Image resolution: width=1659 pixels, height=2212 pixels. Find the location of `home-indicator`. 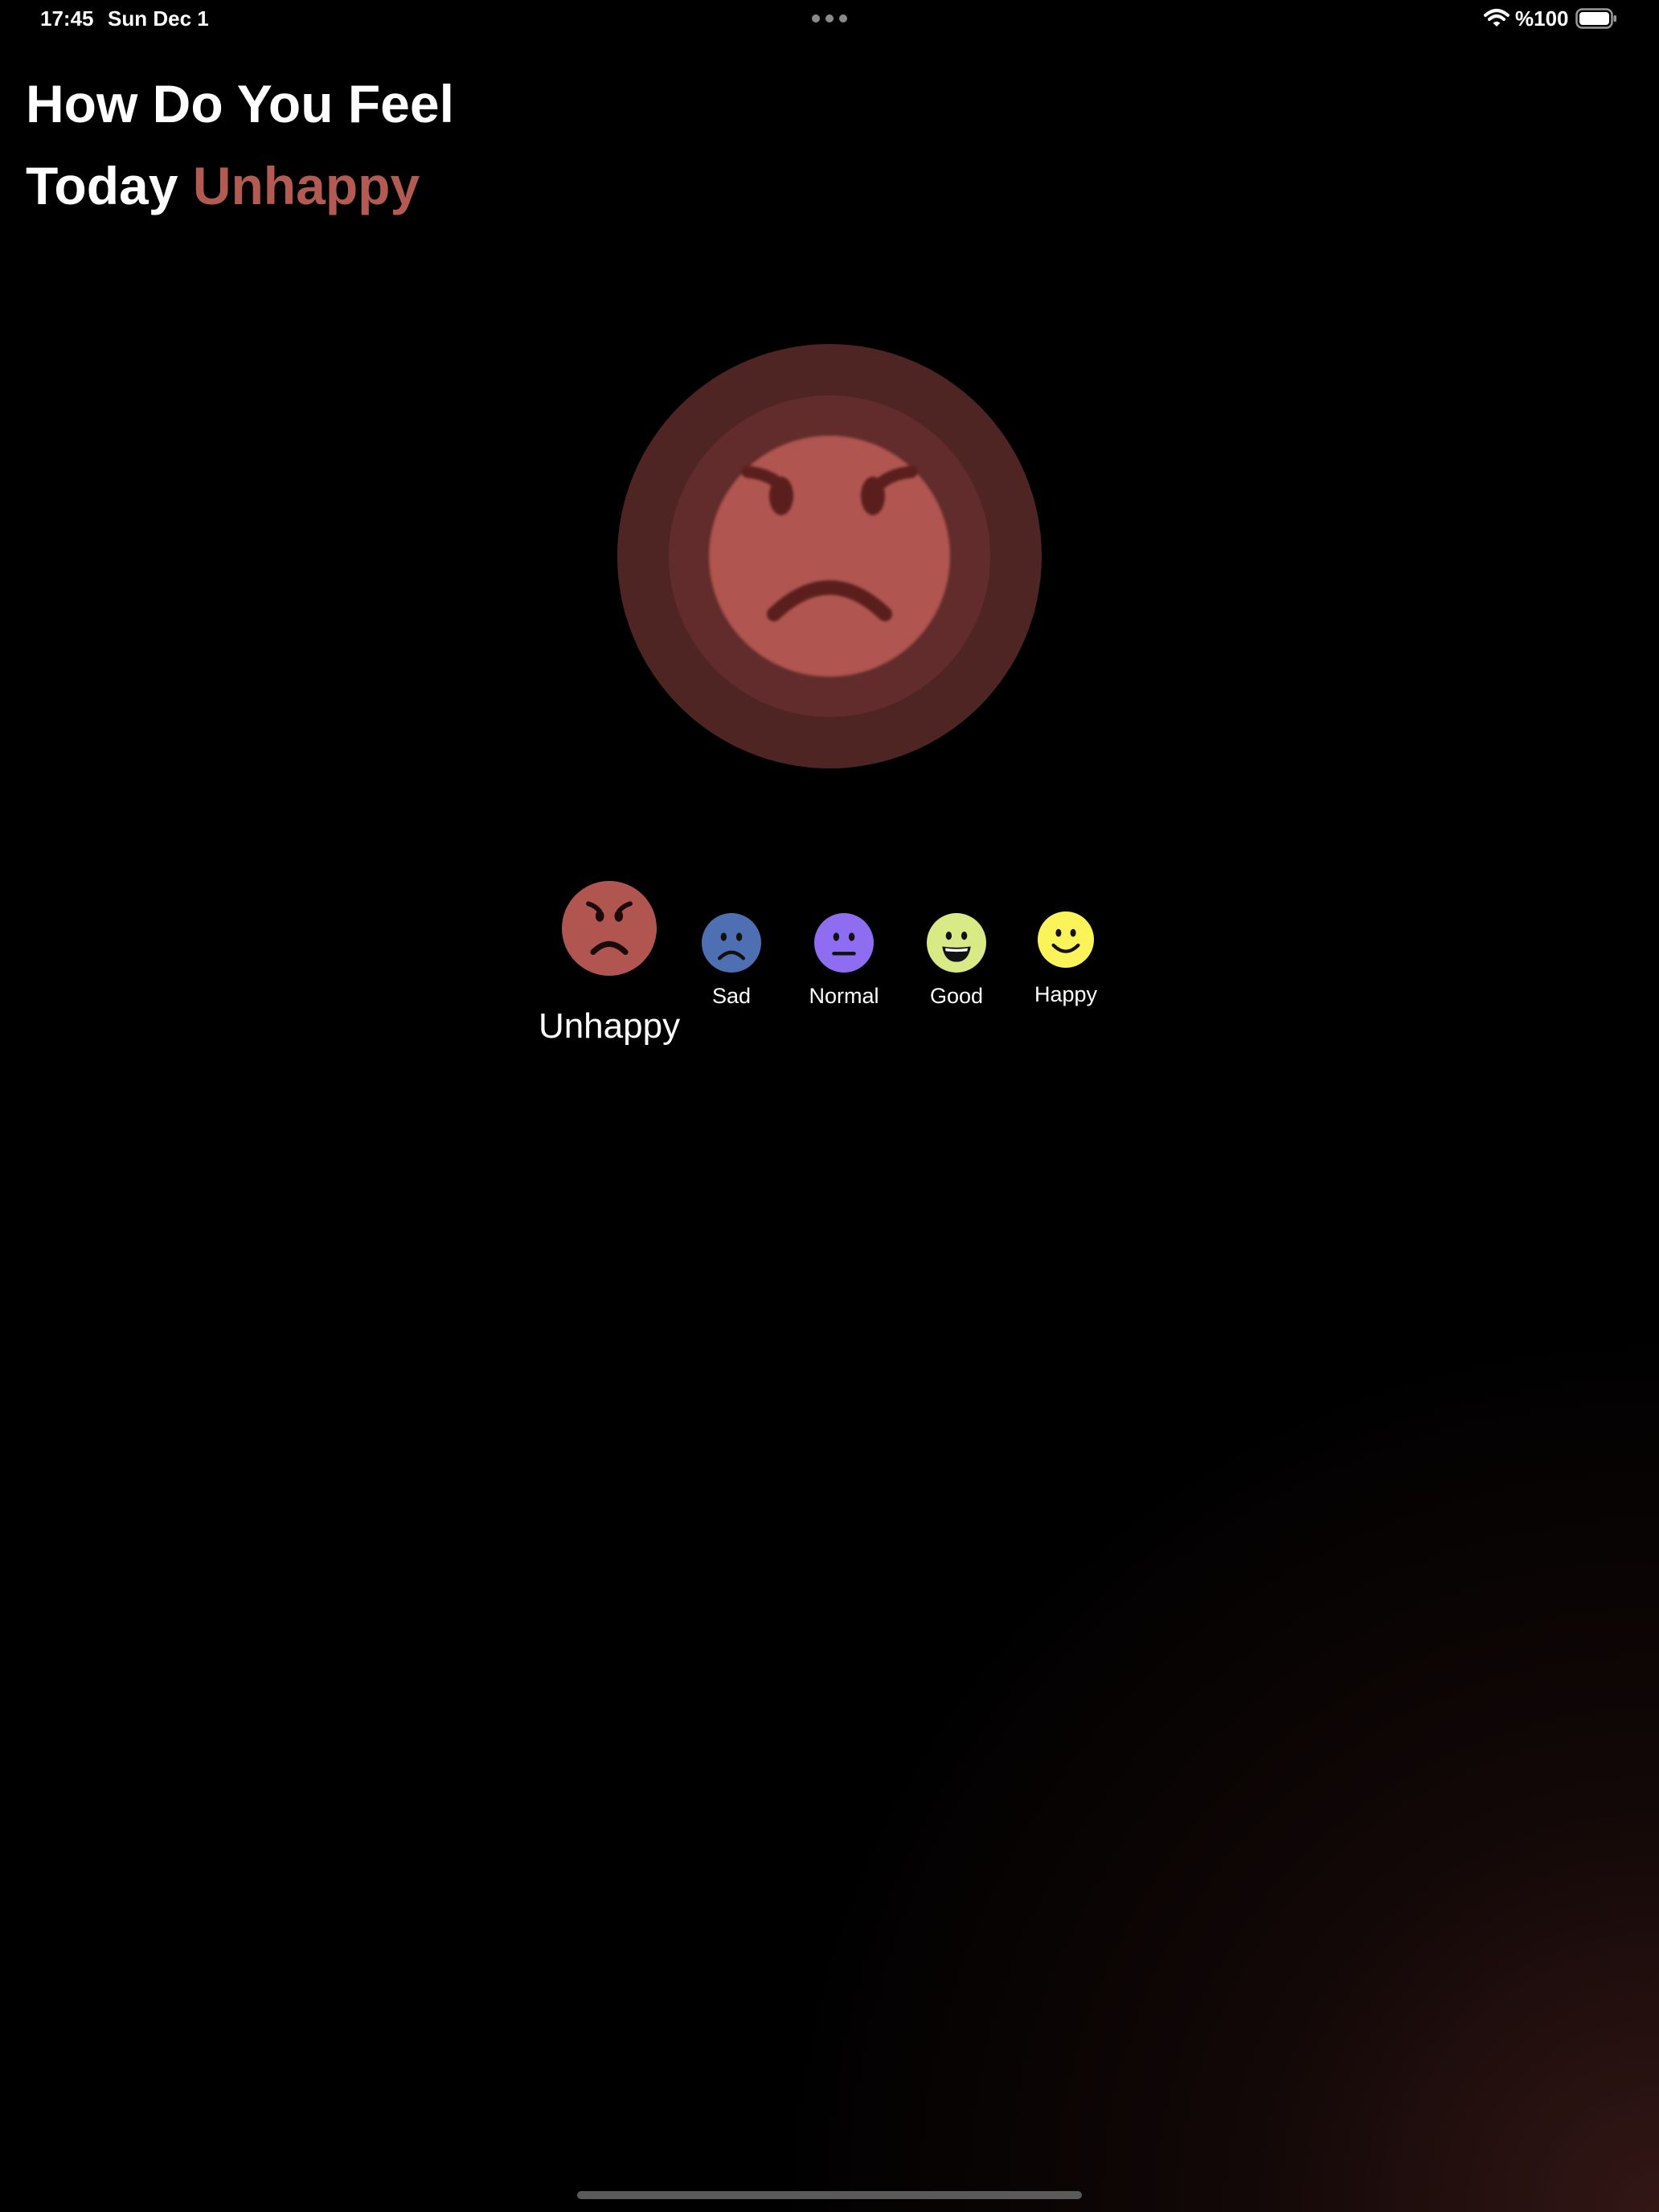

home-indicator is located at coordinates (829, 2195).